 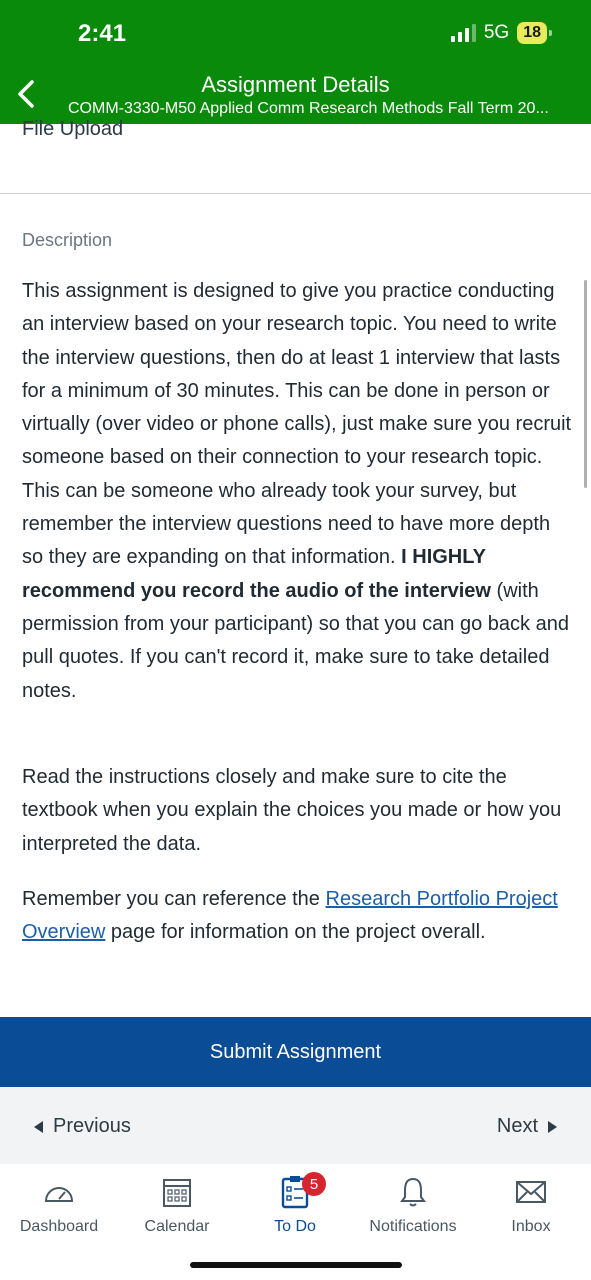 What do you see at coordinates (295, 1125) in the screenshot?
I see `pager: Previous Next` at bounding box center [295, 1125].